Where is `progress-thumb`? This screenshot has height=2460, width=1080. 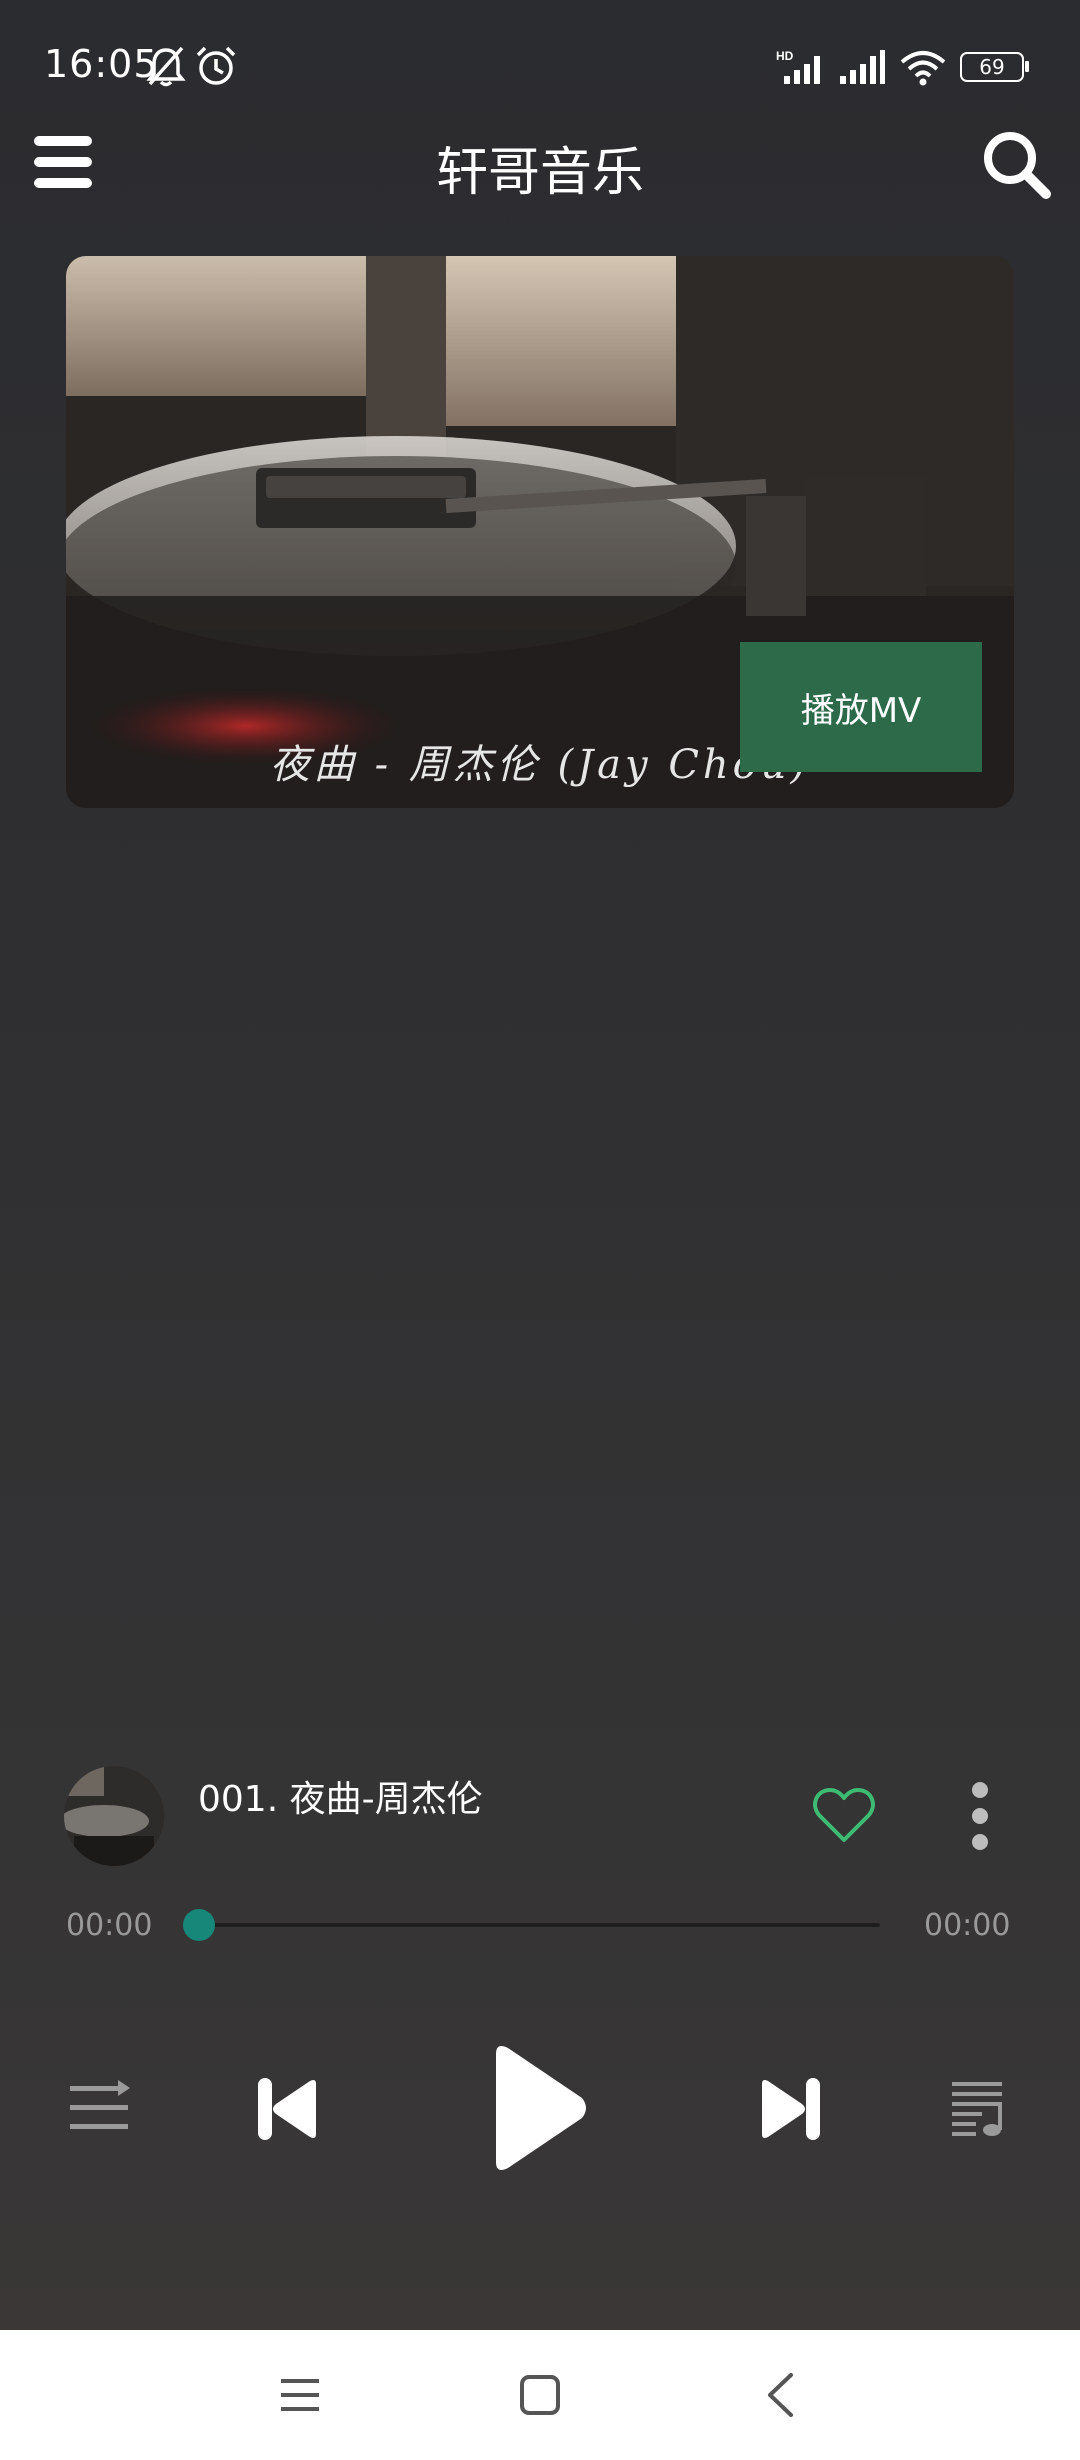
progress-thumb is located at coordinates (199, 1925).